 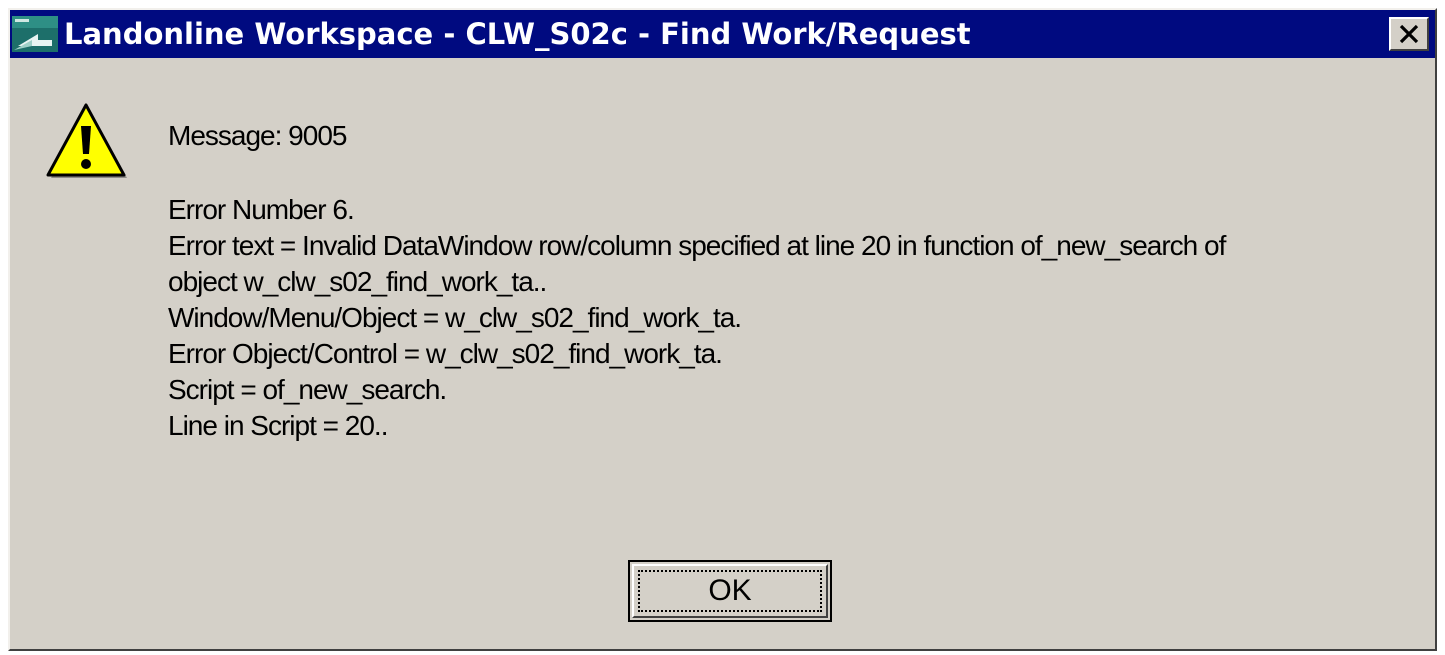 I want to click on message-line: Script = of_new_search., so click(x=307, y=389).